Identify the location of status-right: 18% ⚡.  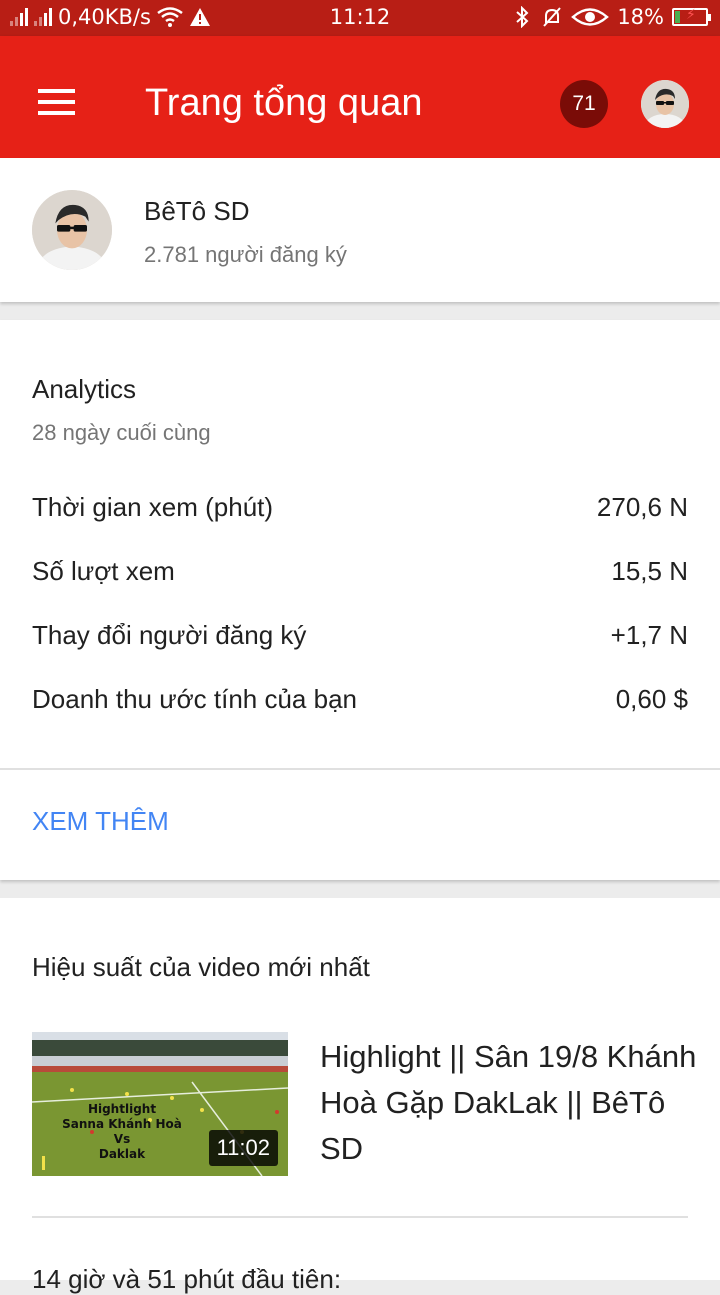
(611, 17).